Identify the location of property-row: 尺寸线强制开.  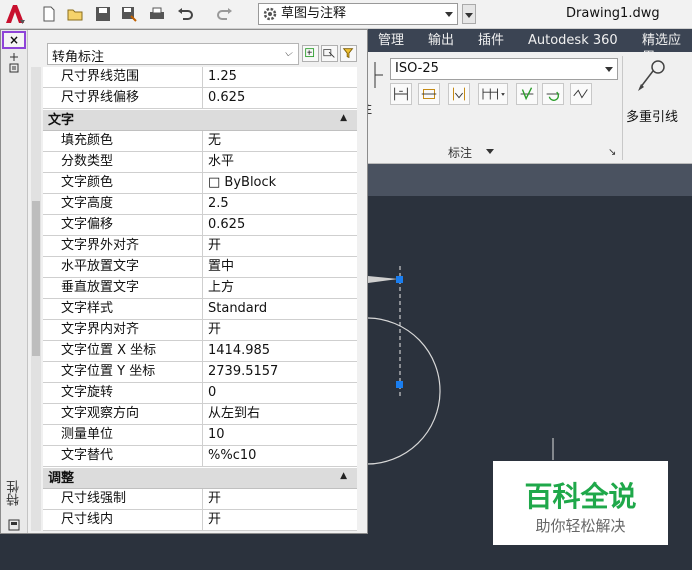
(200, 499).